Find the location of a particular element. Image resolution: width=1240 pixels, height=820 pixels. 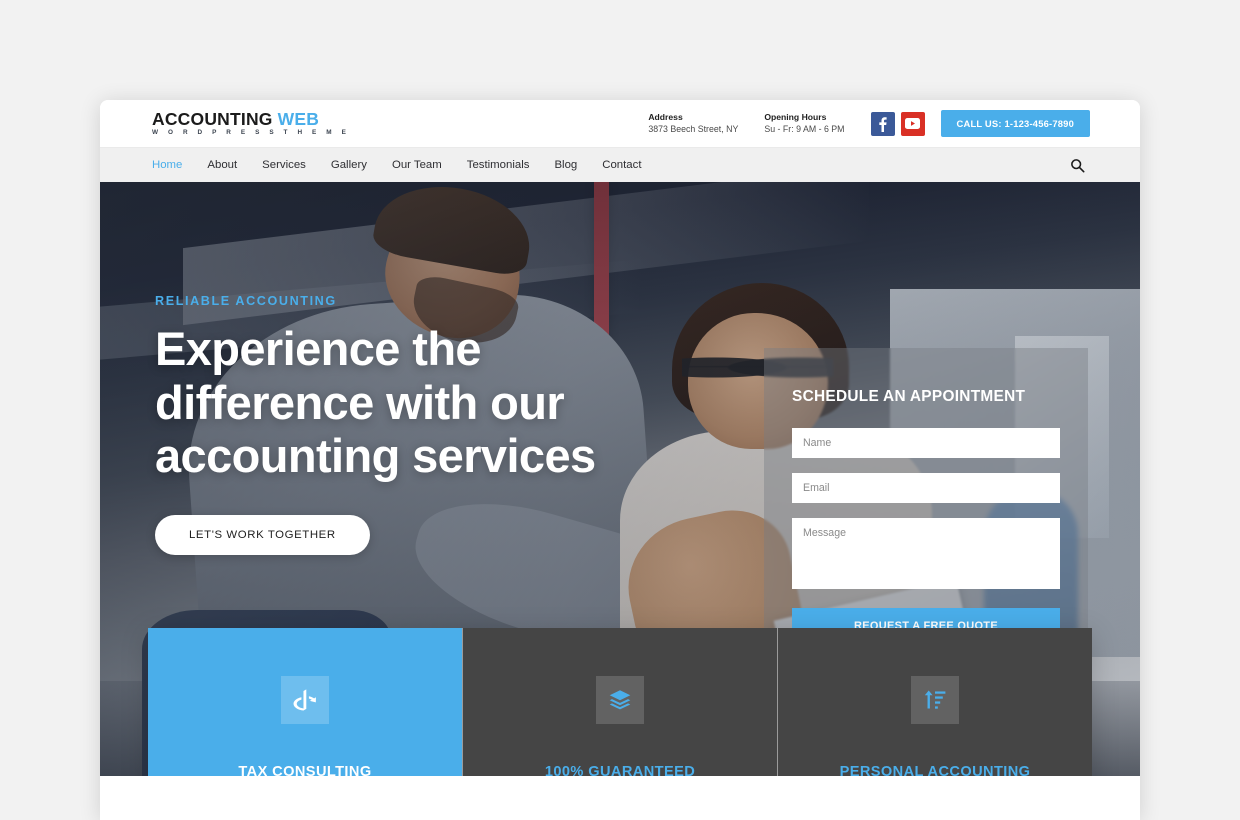

message-input is located at coordinates (926, 553).